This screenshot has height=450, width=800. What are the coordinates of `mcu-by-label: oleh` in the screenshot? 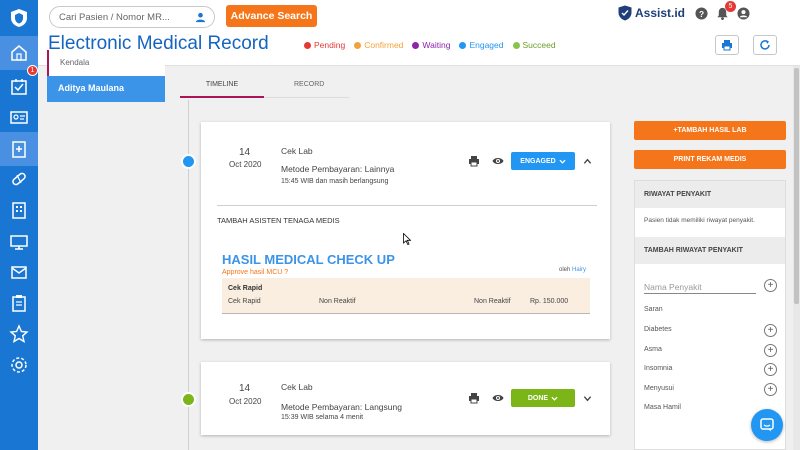 It's located at (565, 270).